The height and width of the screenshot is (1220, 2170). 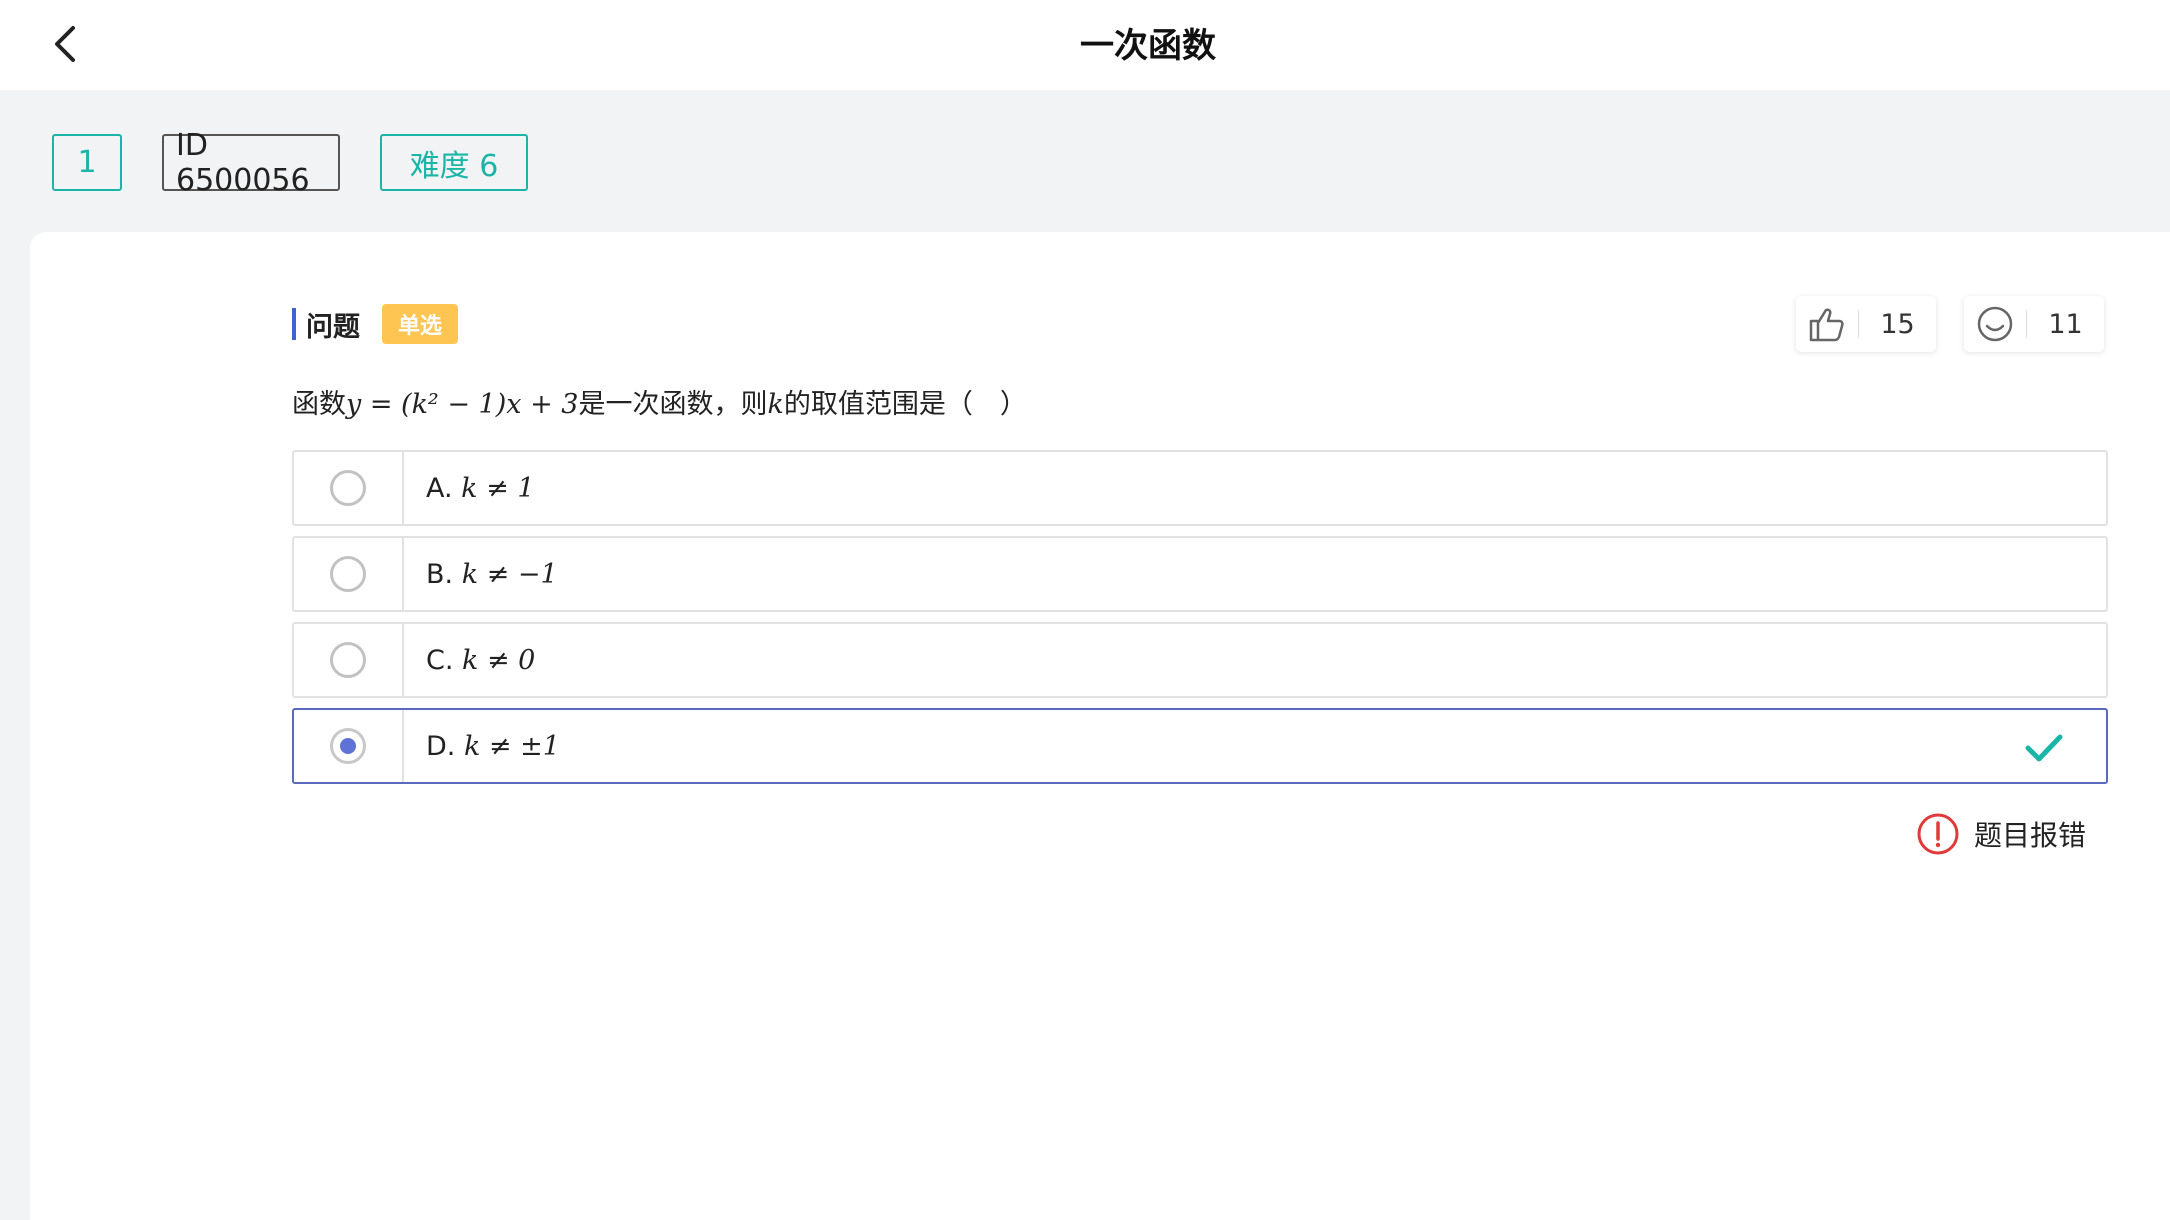 I want to click on stem-text-1: 是一次函数，则, so click(x=673, y=404).